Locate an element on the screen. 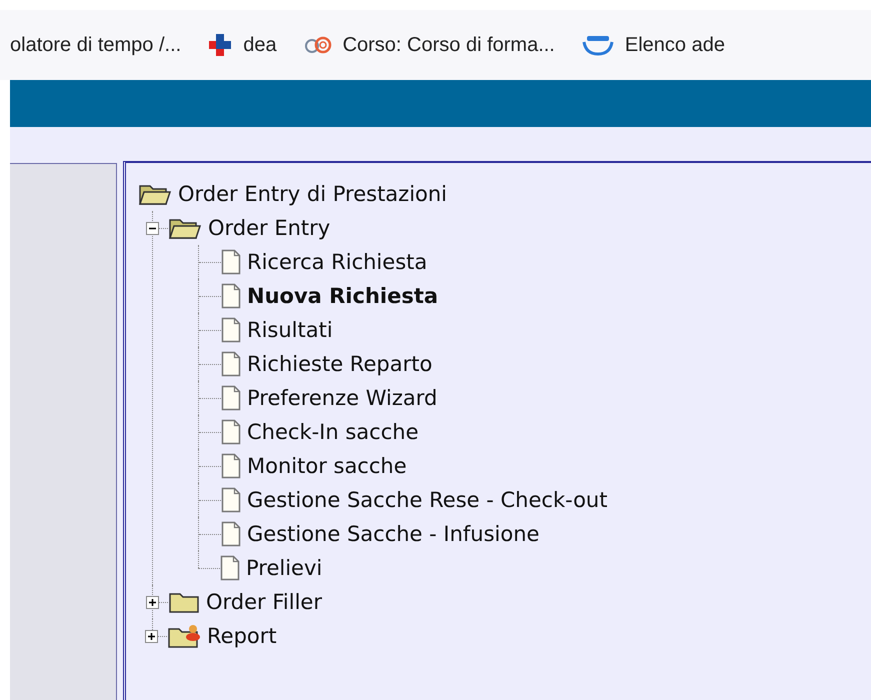 The height and width of the screenshot is (700, 871). collapse-icon is located at coordinates (152, 228).